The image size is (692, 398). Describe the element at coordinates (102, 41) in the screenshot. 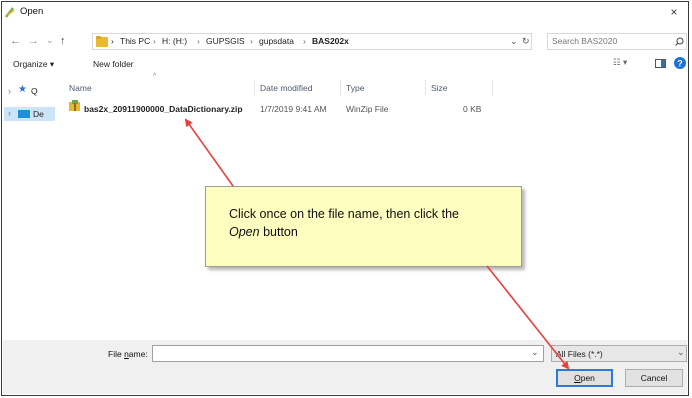

I see `folder-icon` at that location.